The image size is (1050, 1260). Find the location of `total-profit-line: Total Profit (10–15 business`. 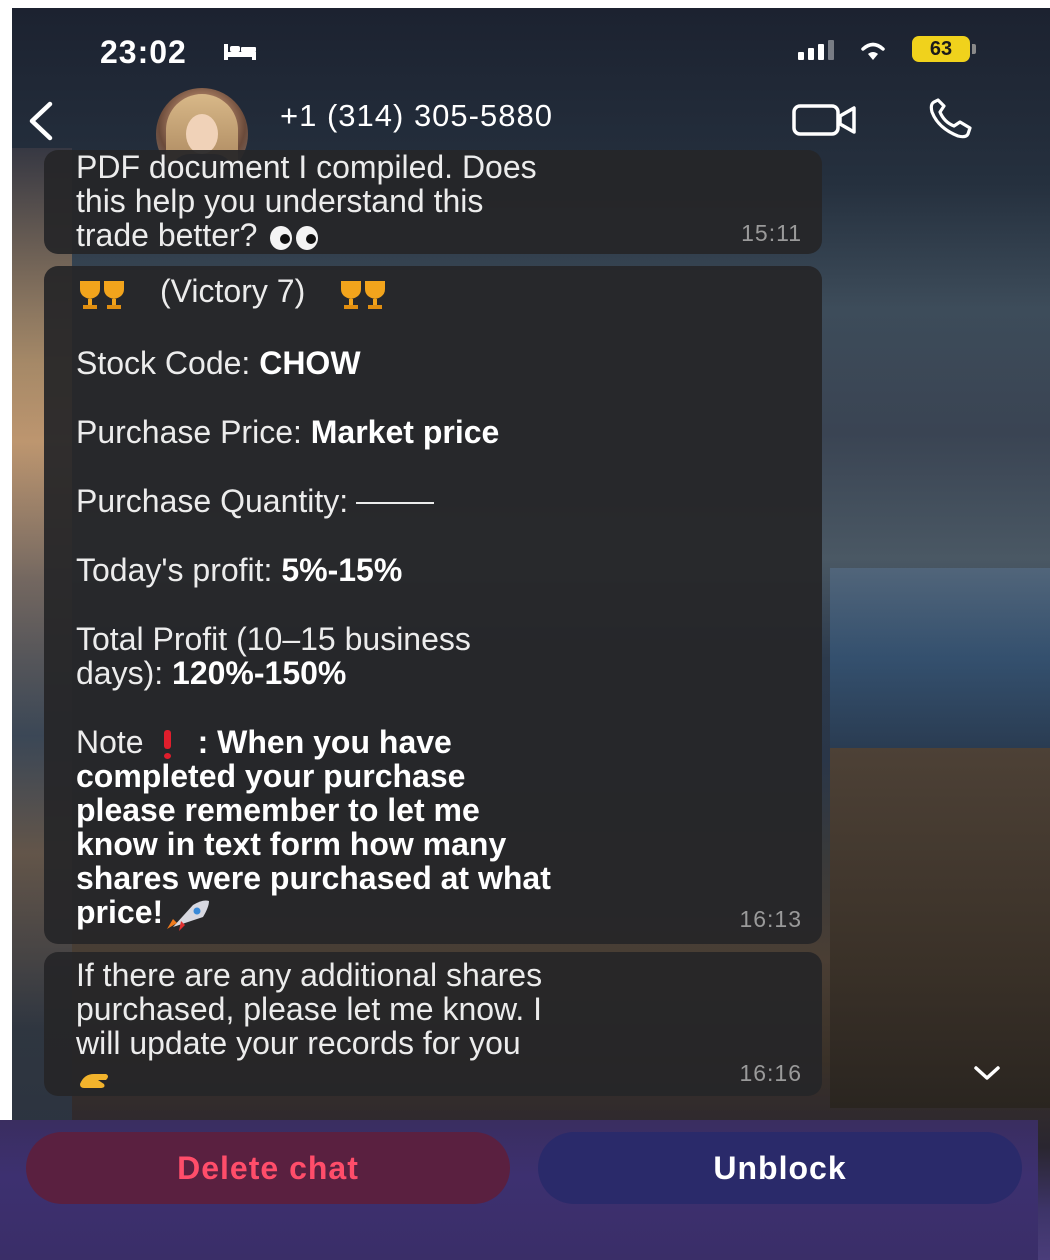

total-profit-line: Total Profit (10–15 business is located at coordinates (433, 639).